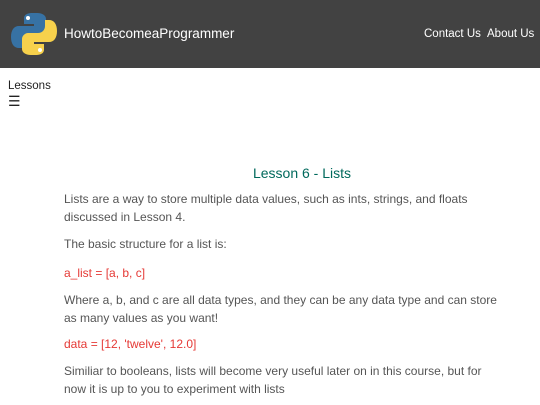  I want to click on python-logo-icon, so click(34, 34).